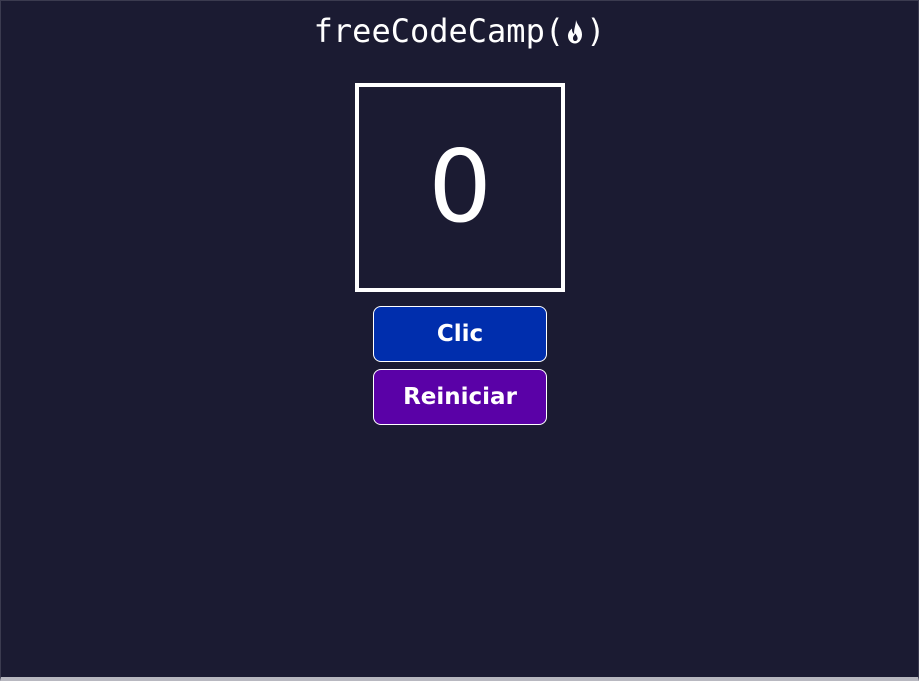 The image size is (919, 681). What do you see at coordinates (554, 31) in the screenshot?
I see `logo-open-paren: (` at bounding box center [554, 31].